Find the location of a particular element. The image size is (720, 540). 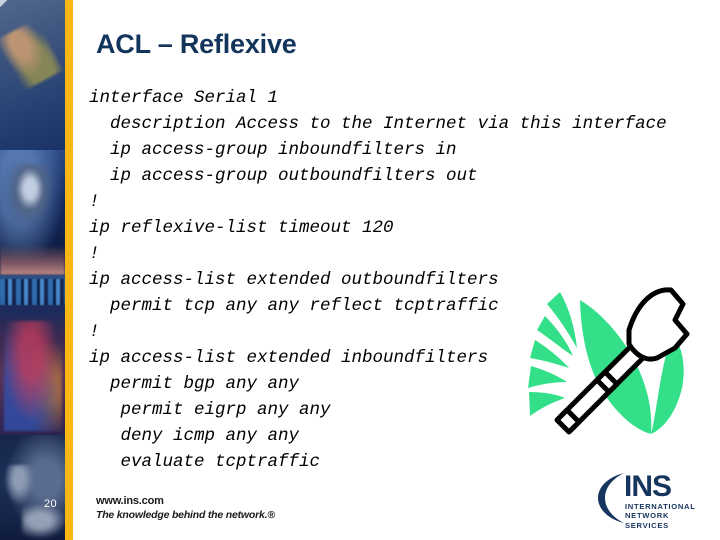

code-line: ip access-list extended outboundfilters is located at coordinates (294, 280).